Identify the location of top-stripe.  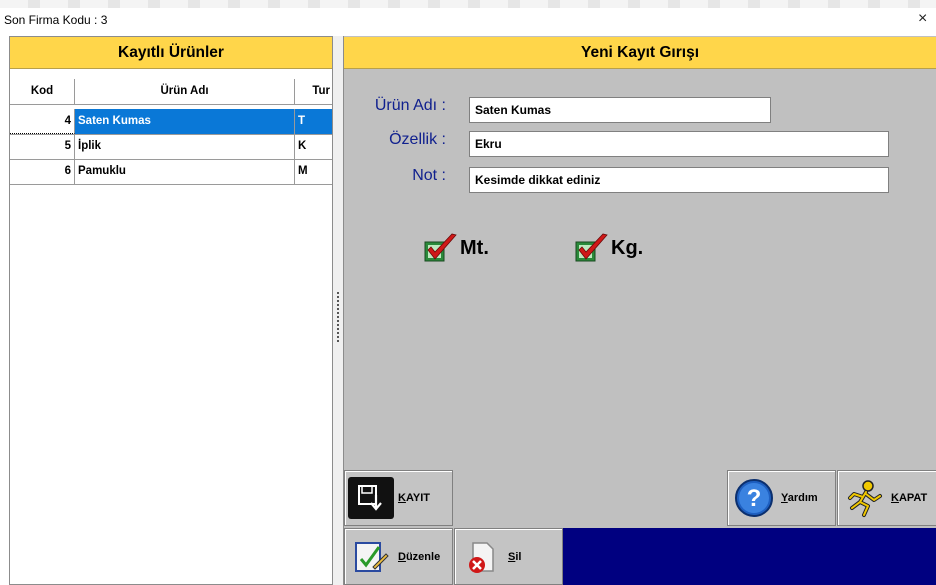
(468, 4).